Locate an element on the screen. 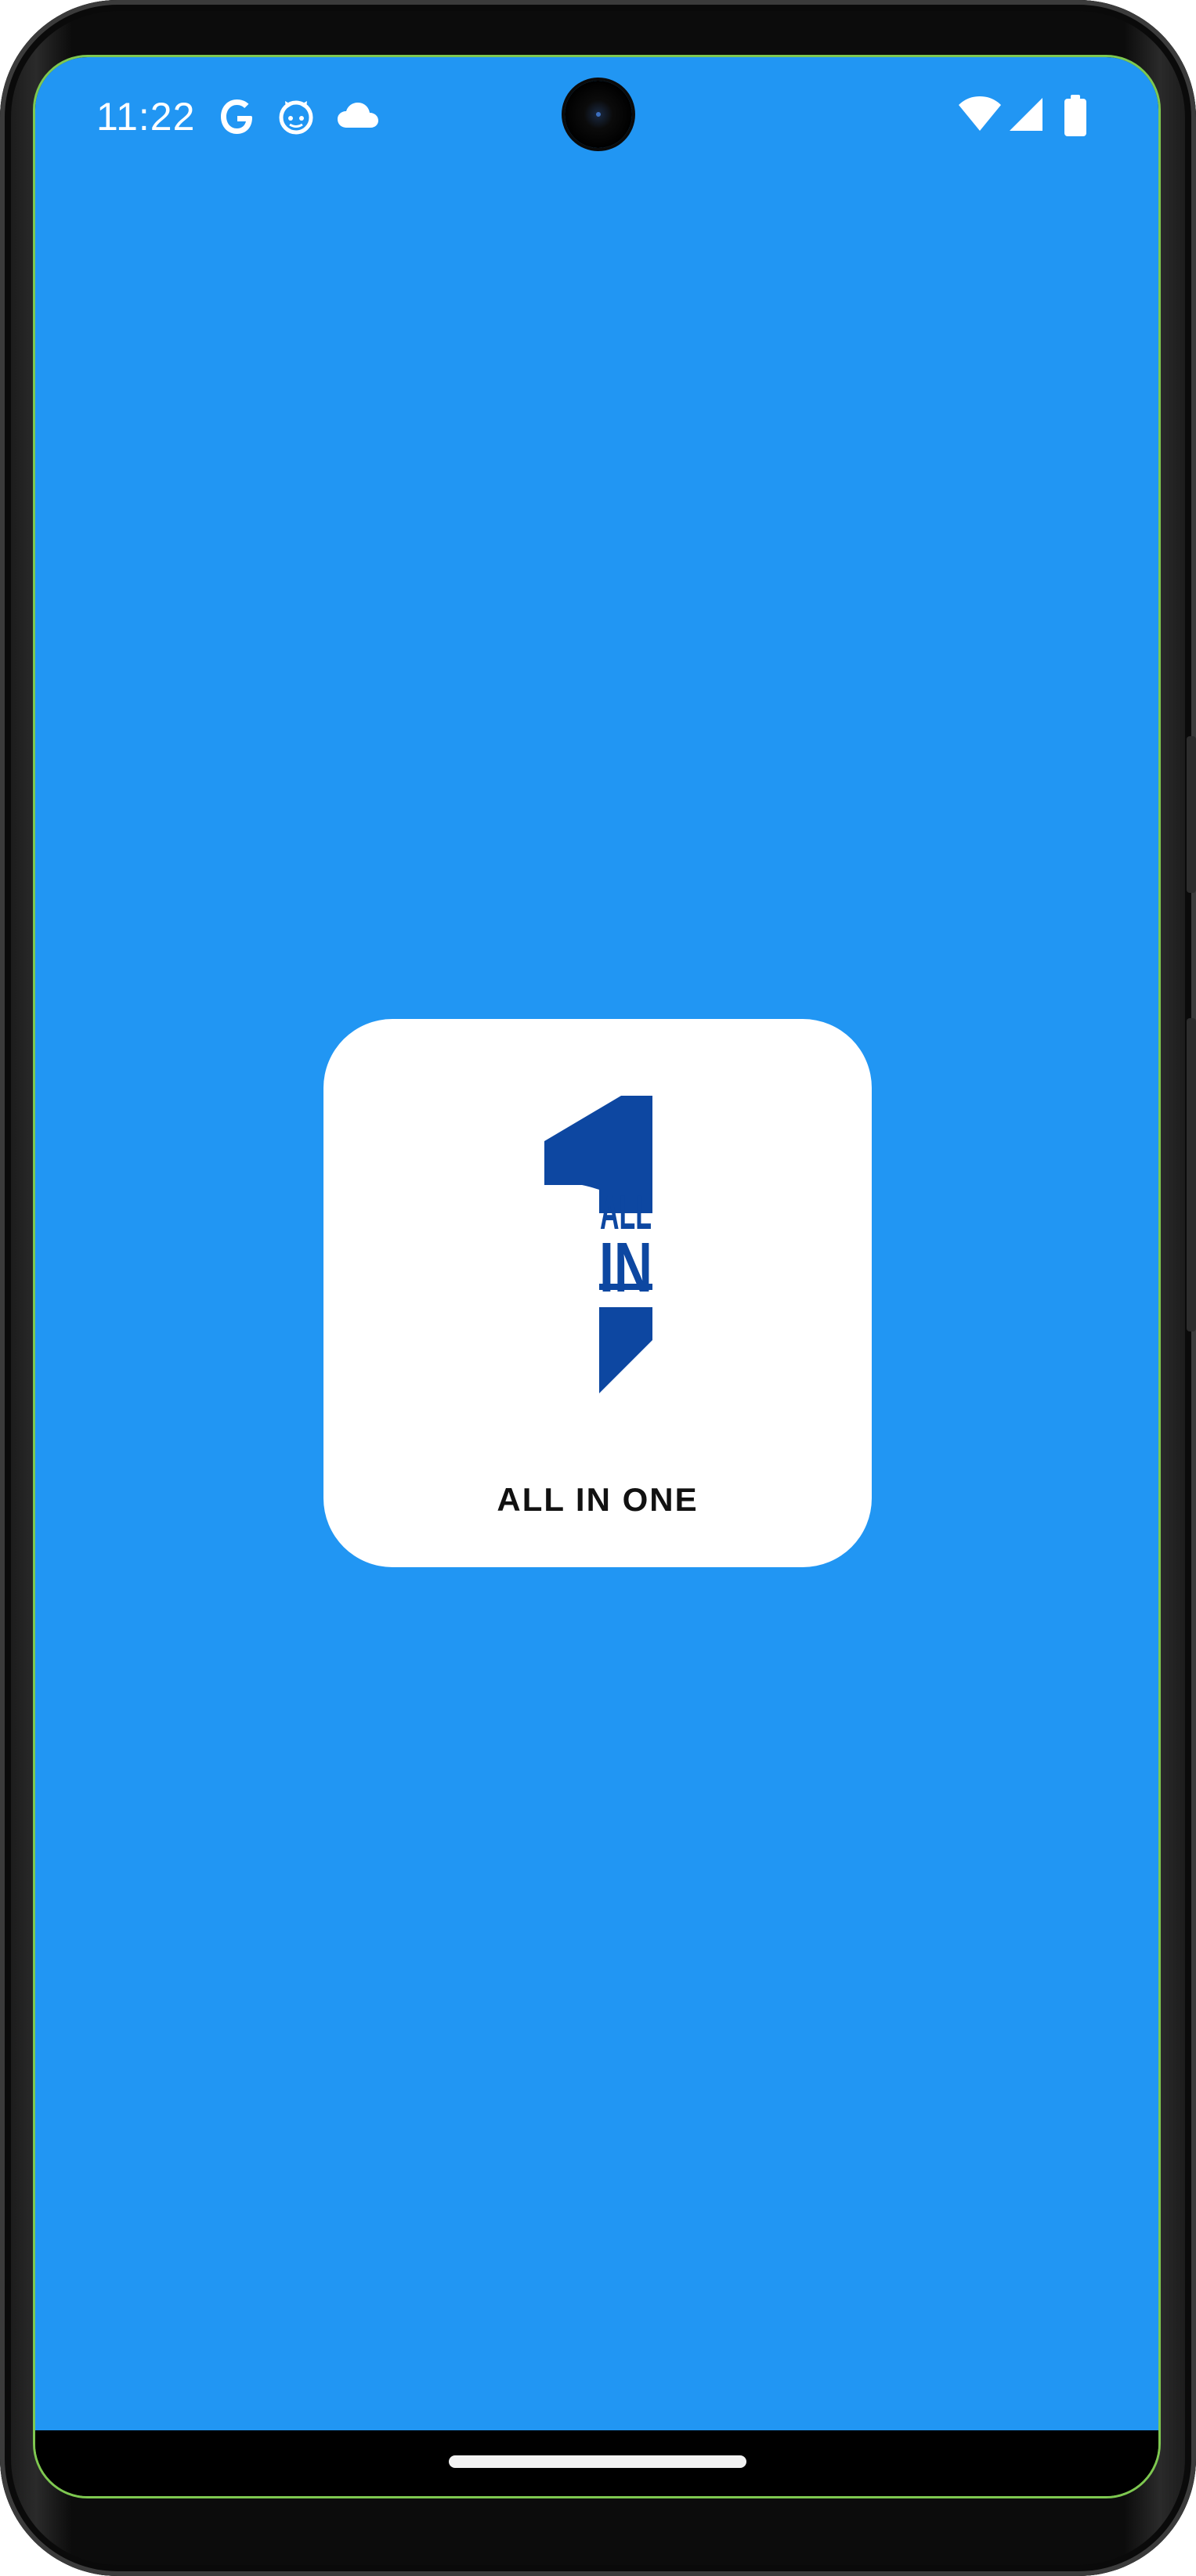 The image size is (1196, 2576). home-gesture-pill is located at coordinates (597, 2461).